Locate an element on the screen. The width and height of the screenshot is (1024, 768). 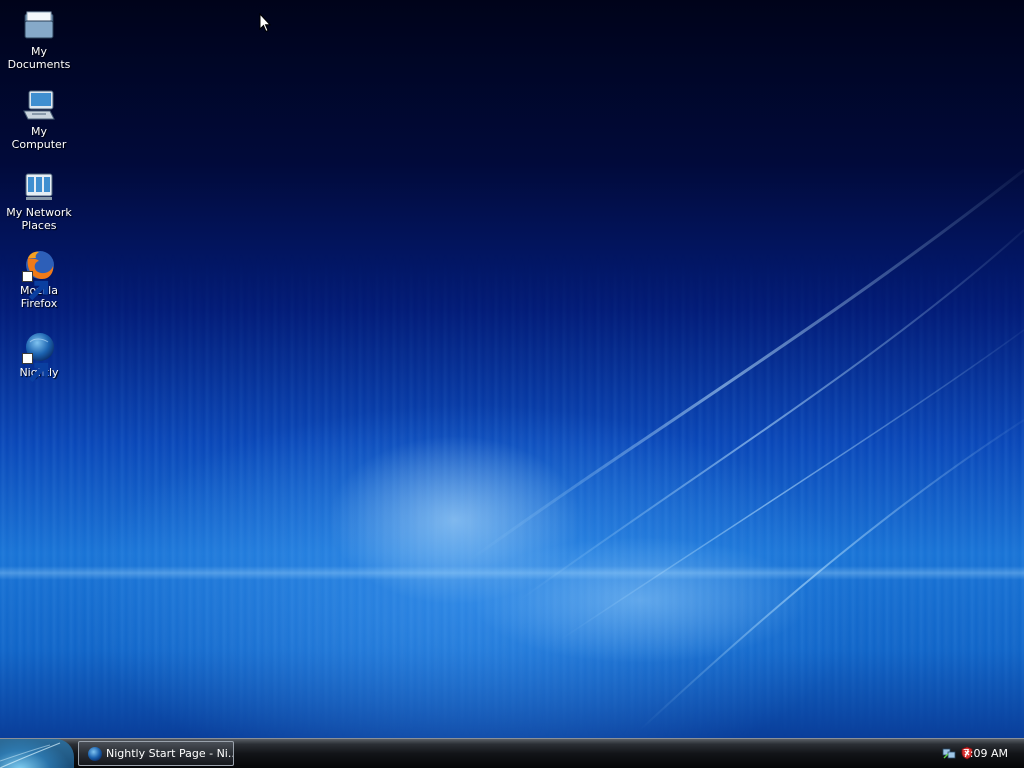
taskbar-clock: 7:09 AM is located at coordinates (985, 753).